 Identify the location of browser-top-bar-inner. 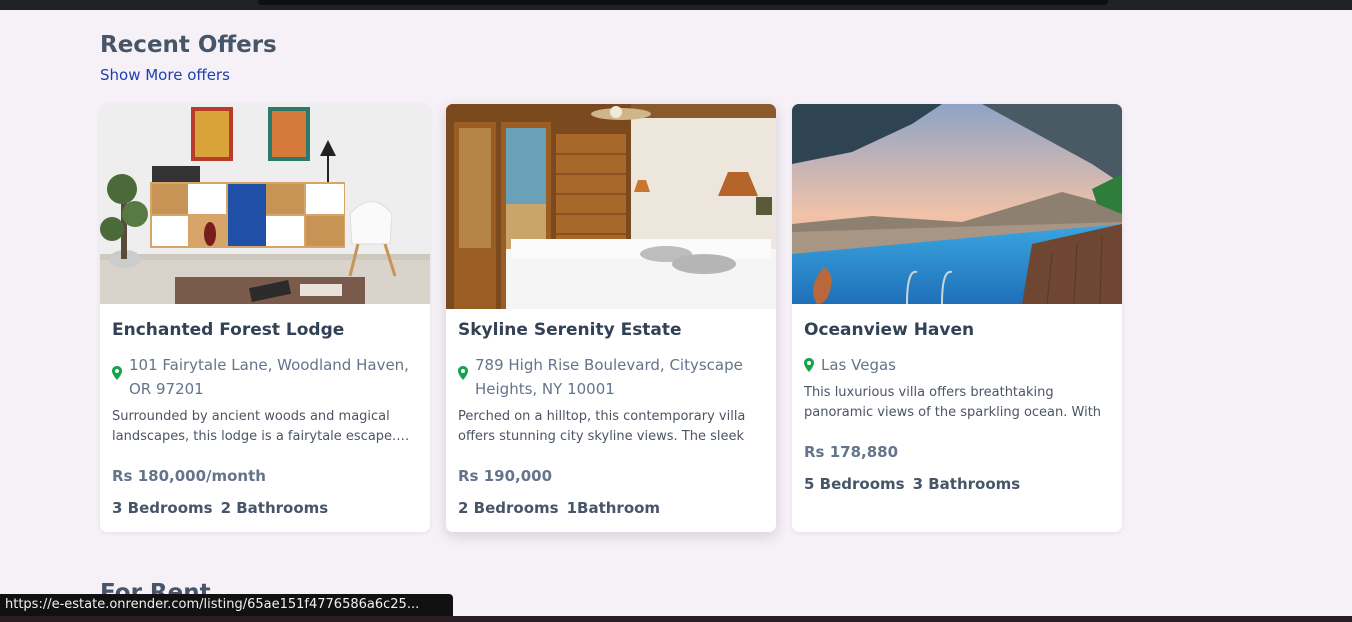
(683, 2).